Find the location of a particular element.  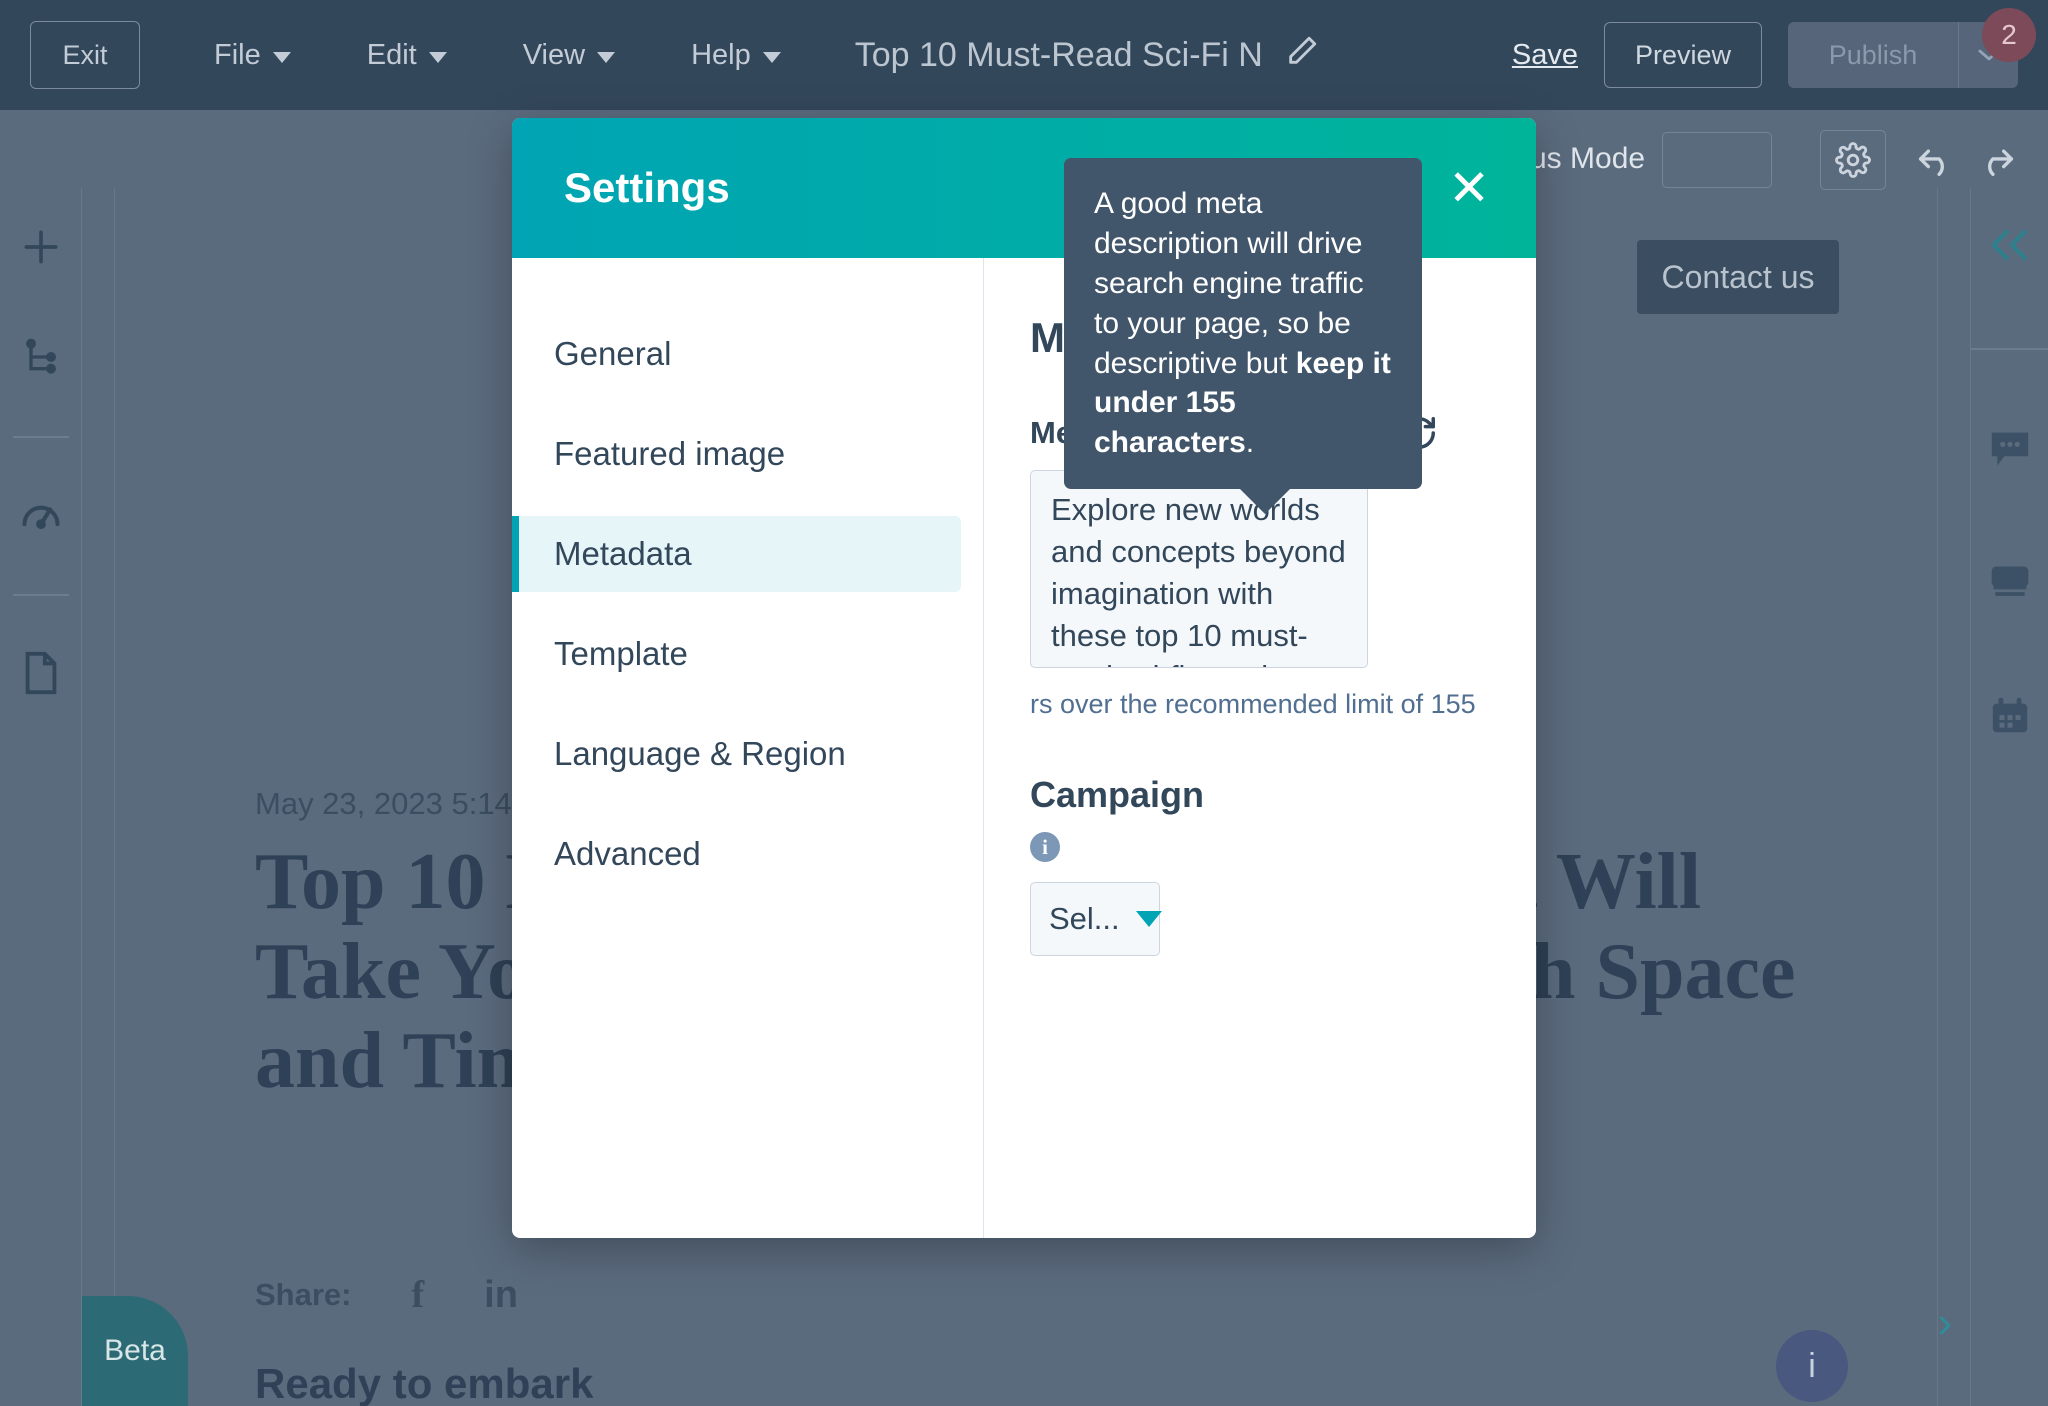

focus-mode-label: us Mode is located at coordinates (1588, 158).